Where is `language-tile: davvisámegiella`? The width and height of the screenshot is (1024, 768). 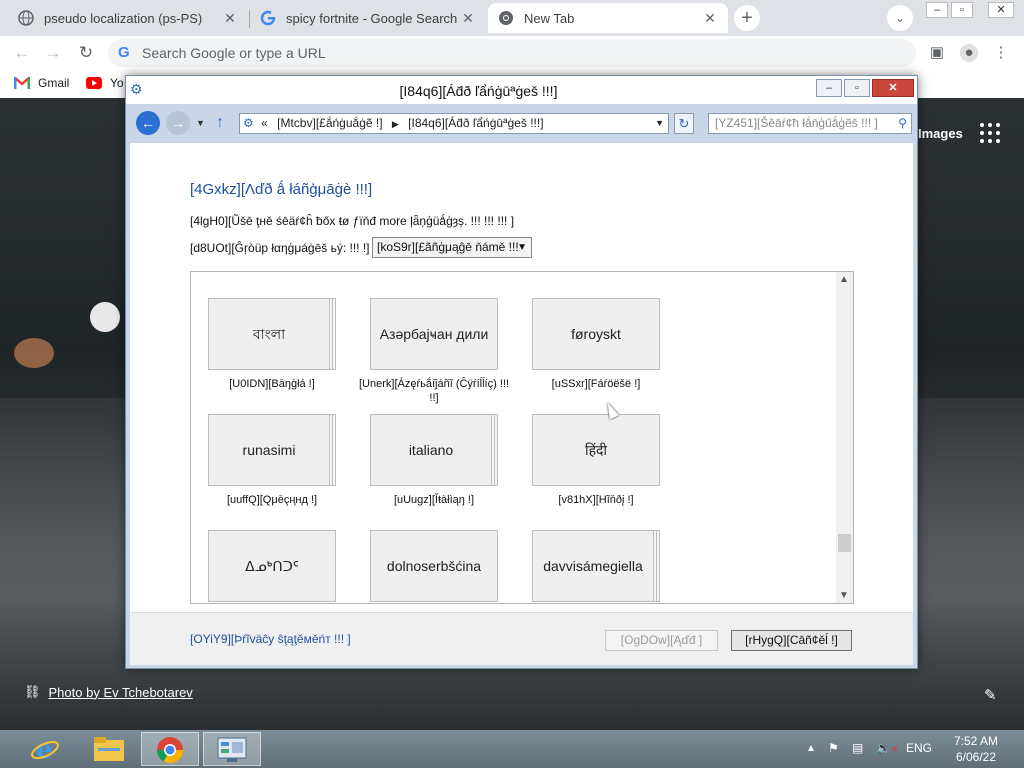
language-tile: davvisámegiella is located at coordinates (596, 566).